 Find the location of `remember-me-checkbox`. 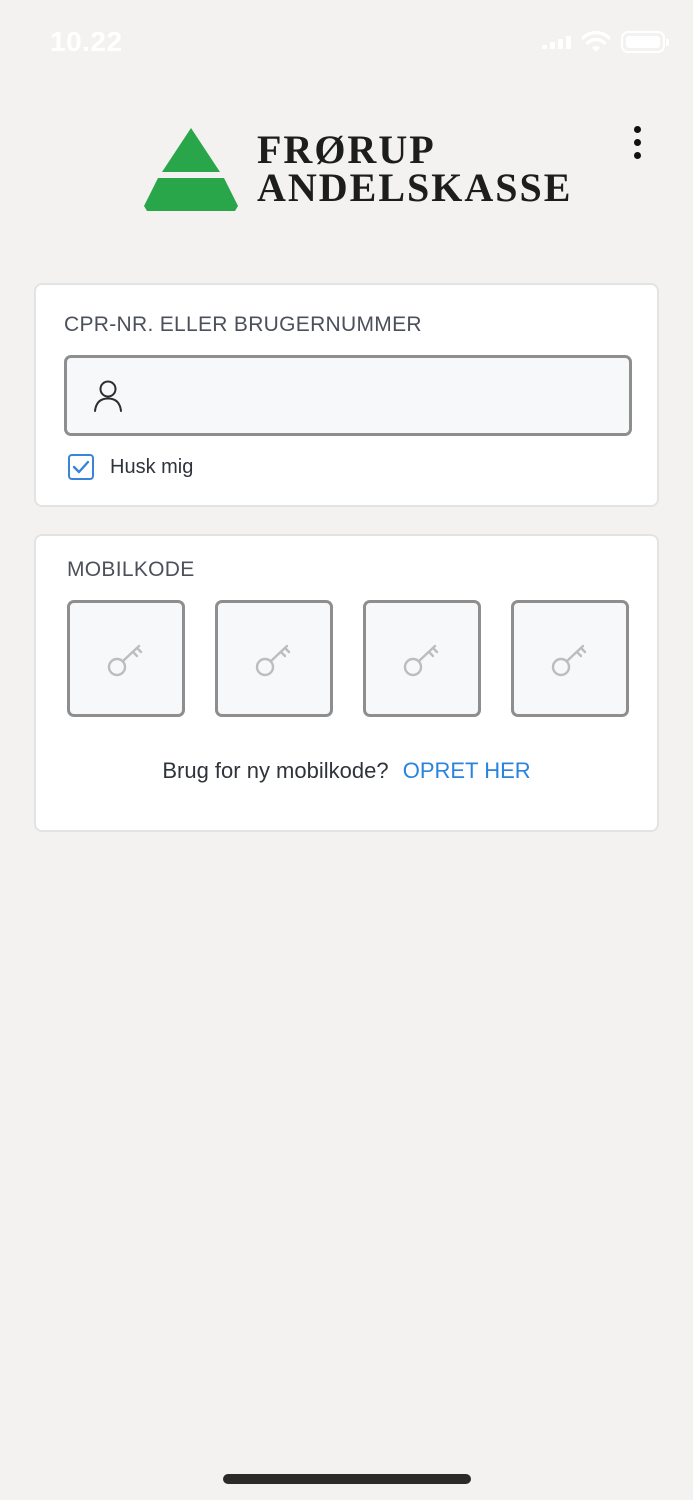

remember-me-checkbox is located at coordinates (81, 467).